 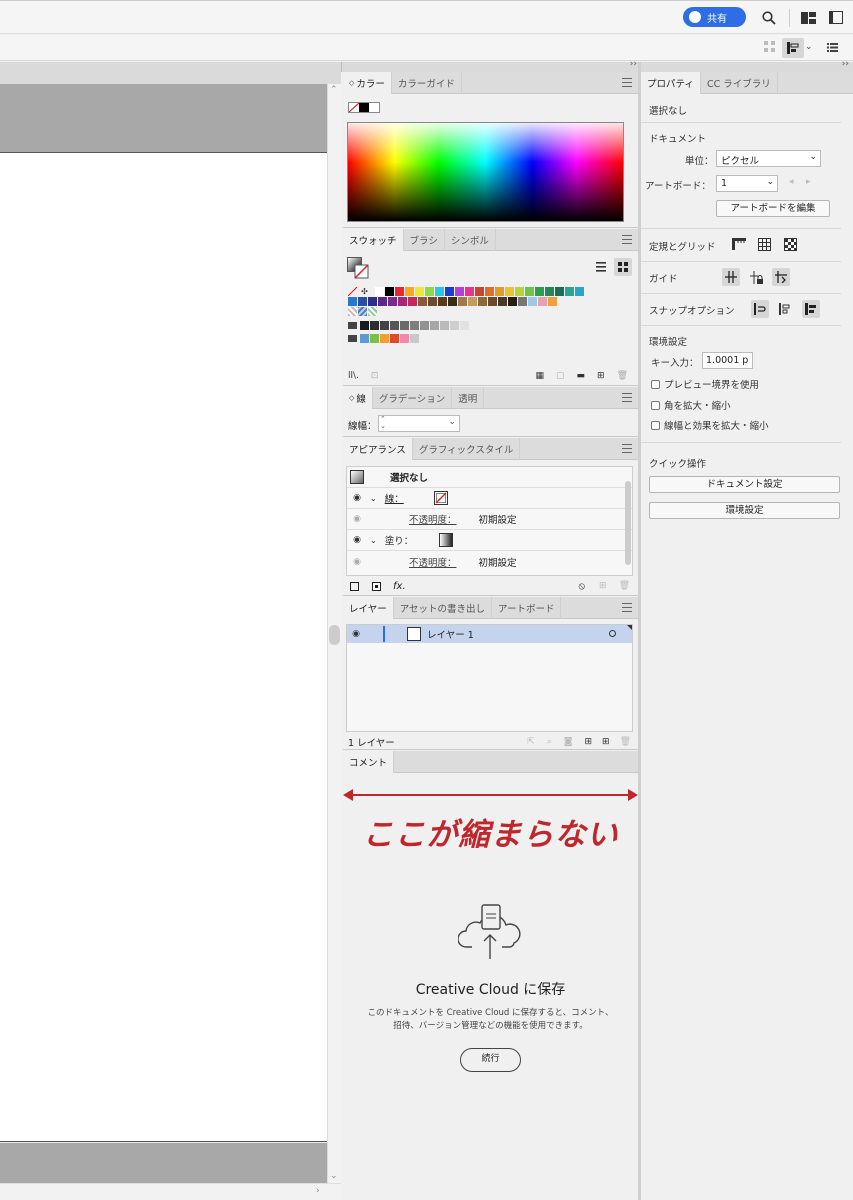 What do you see at coordinates (811, 309) in the screenshot?
I see `snap-to-pixel-button` at bounding box center [811, 309].